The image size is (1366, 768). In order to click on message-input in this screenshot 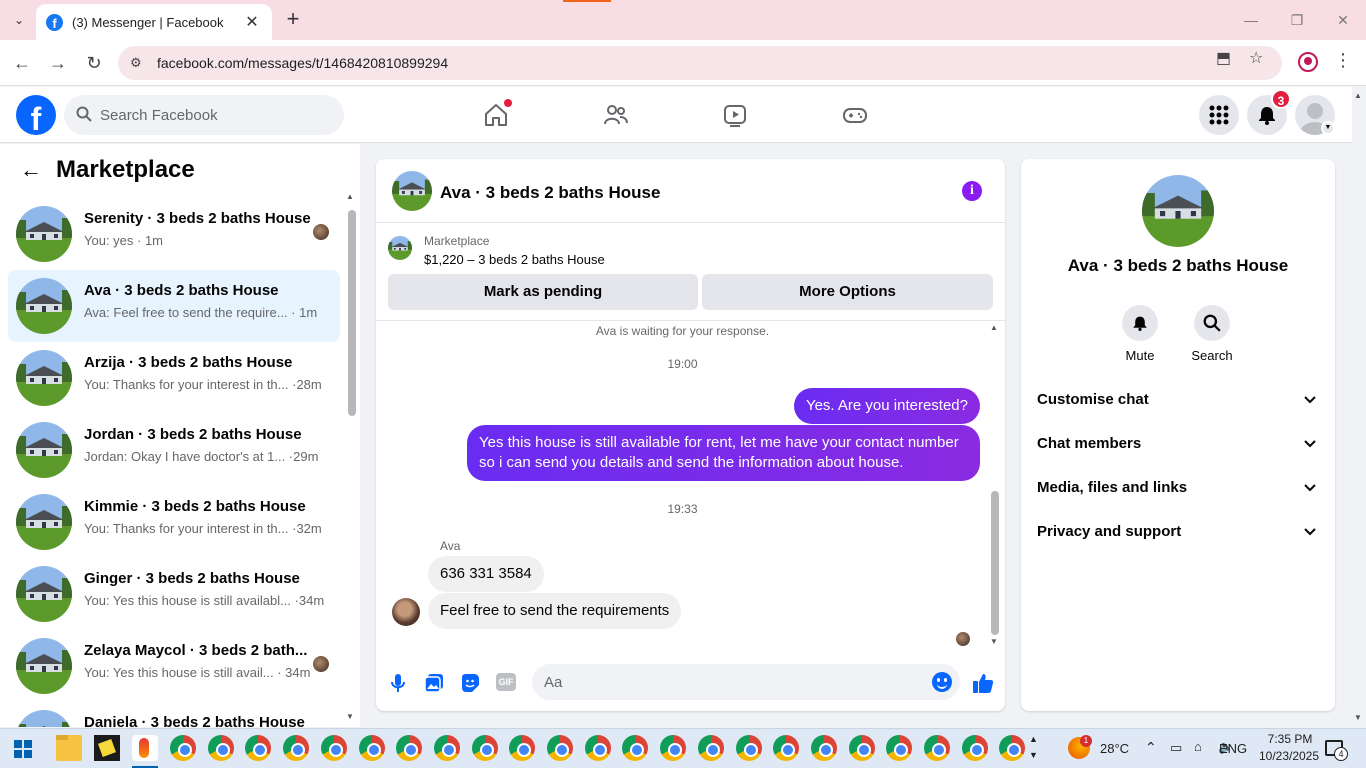, I will do `click(729, 682)`.